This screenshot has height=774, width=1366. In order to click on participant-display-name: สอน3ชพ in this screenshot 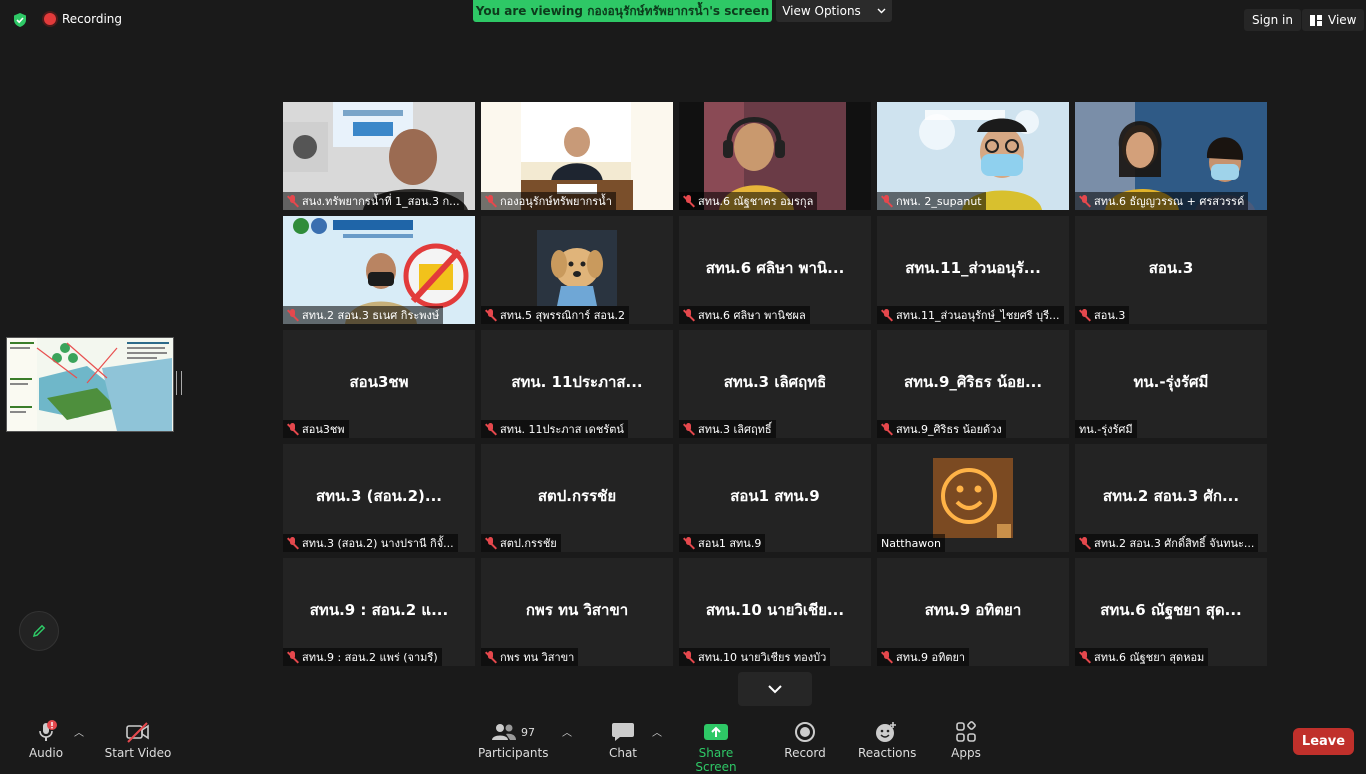, I will do `click(379, 382)`.